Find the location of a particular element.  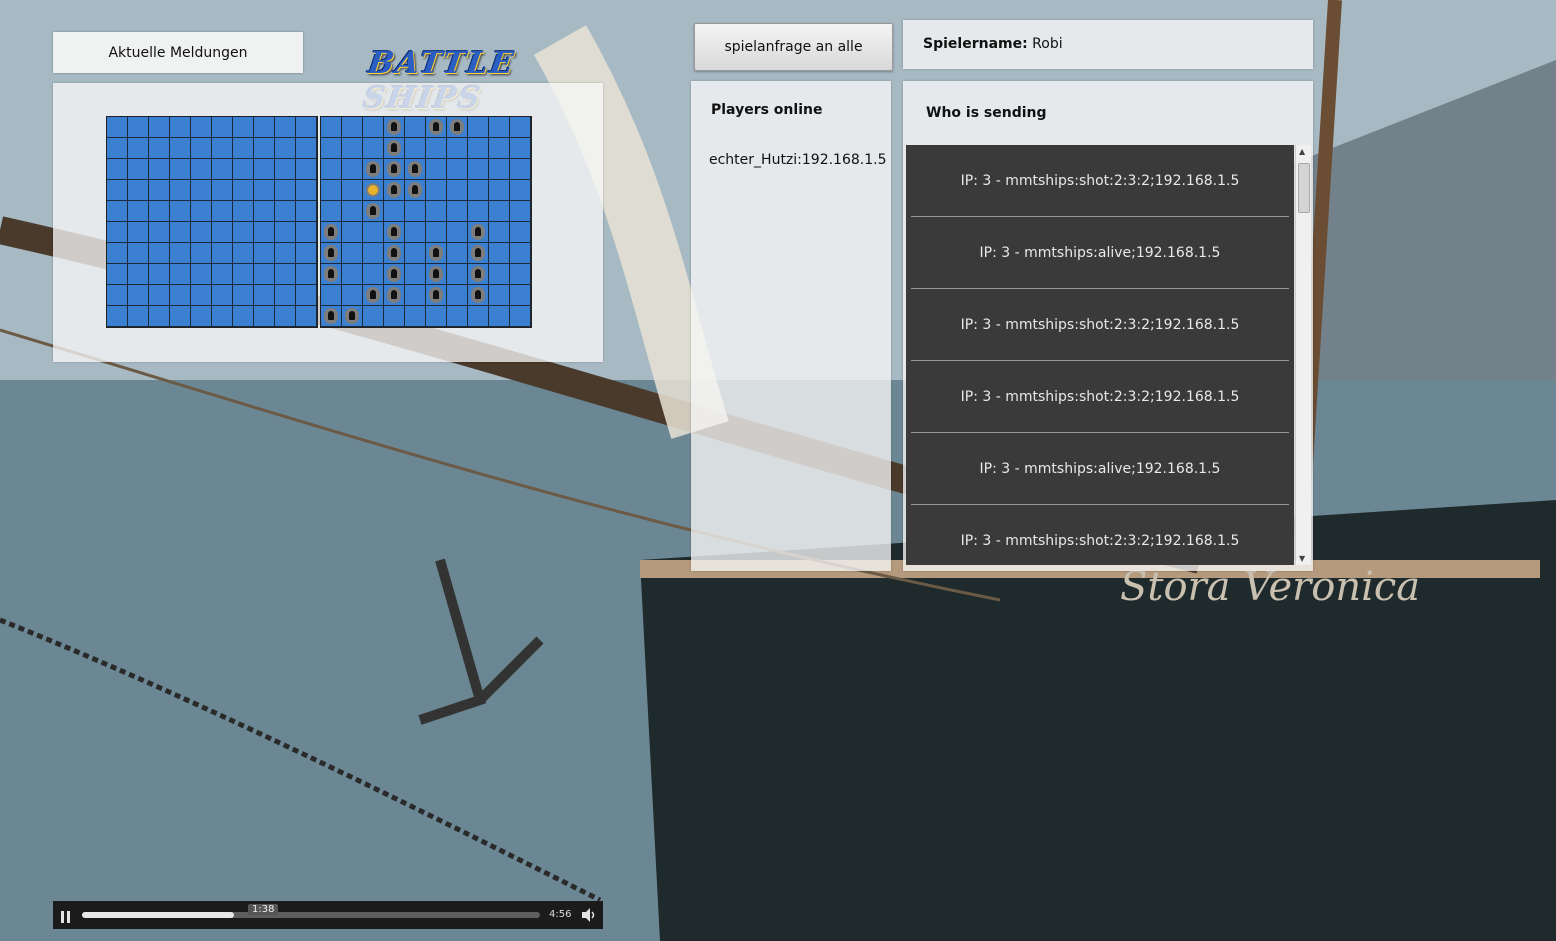

message-list-item: IP: 3 - mmtships:alive;192.168.1.5 is located at coordinates (1100, 253).